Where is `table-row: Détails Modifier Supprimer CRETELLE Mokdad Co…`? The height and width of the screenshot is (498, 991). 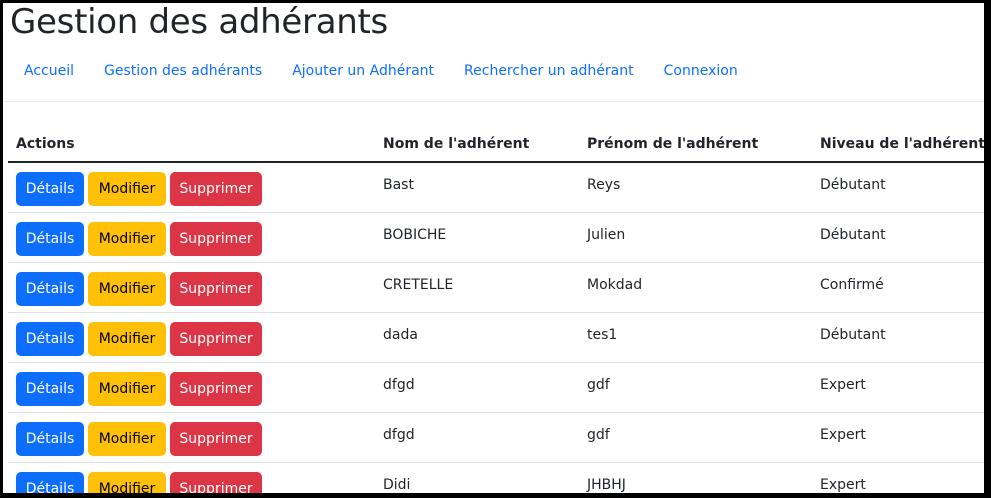 table-row: Détails Modifier Supprimer CRETELLE Mokdad Co… is located at coordinates (496, 288).